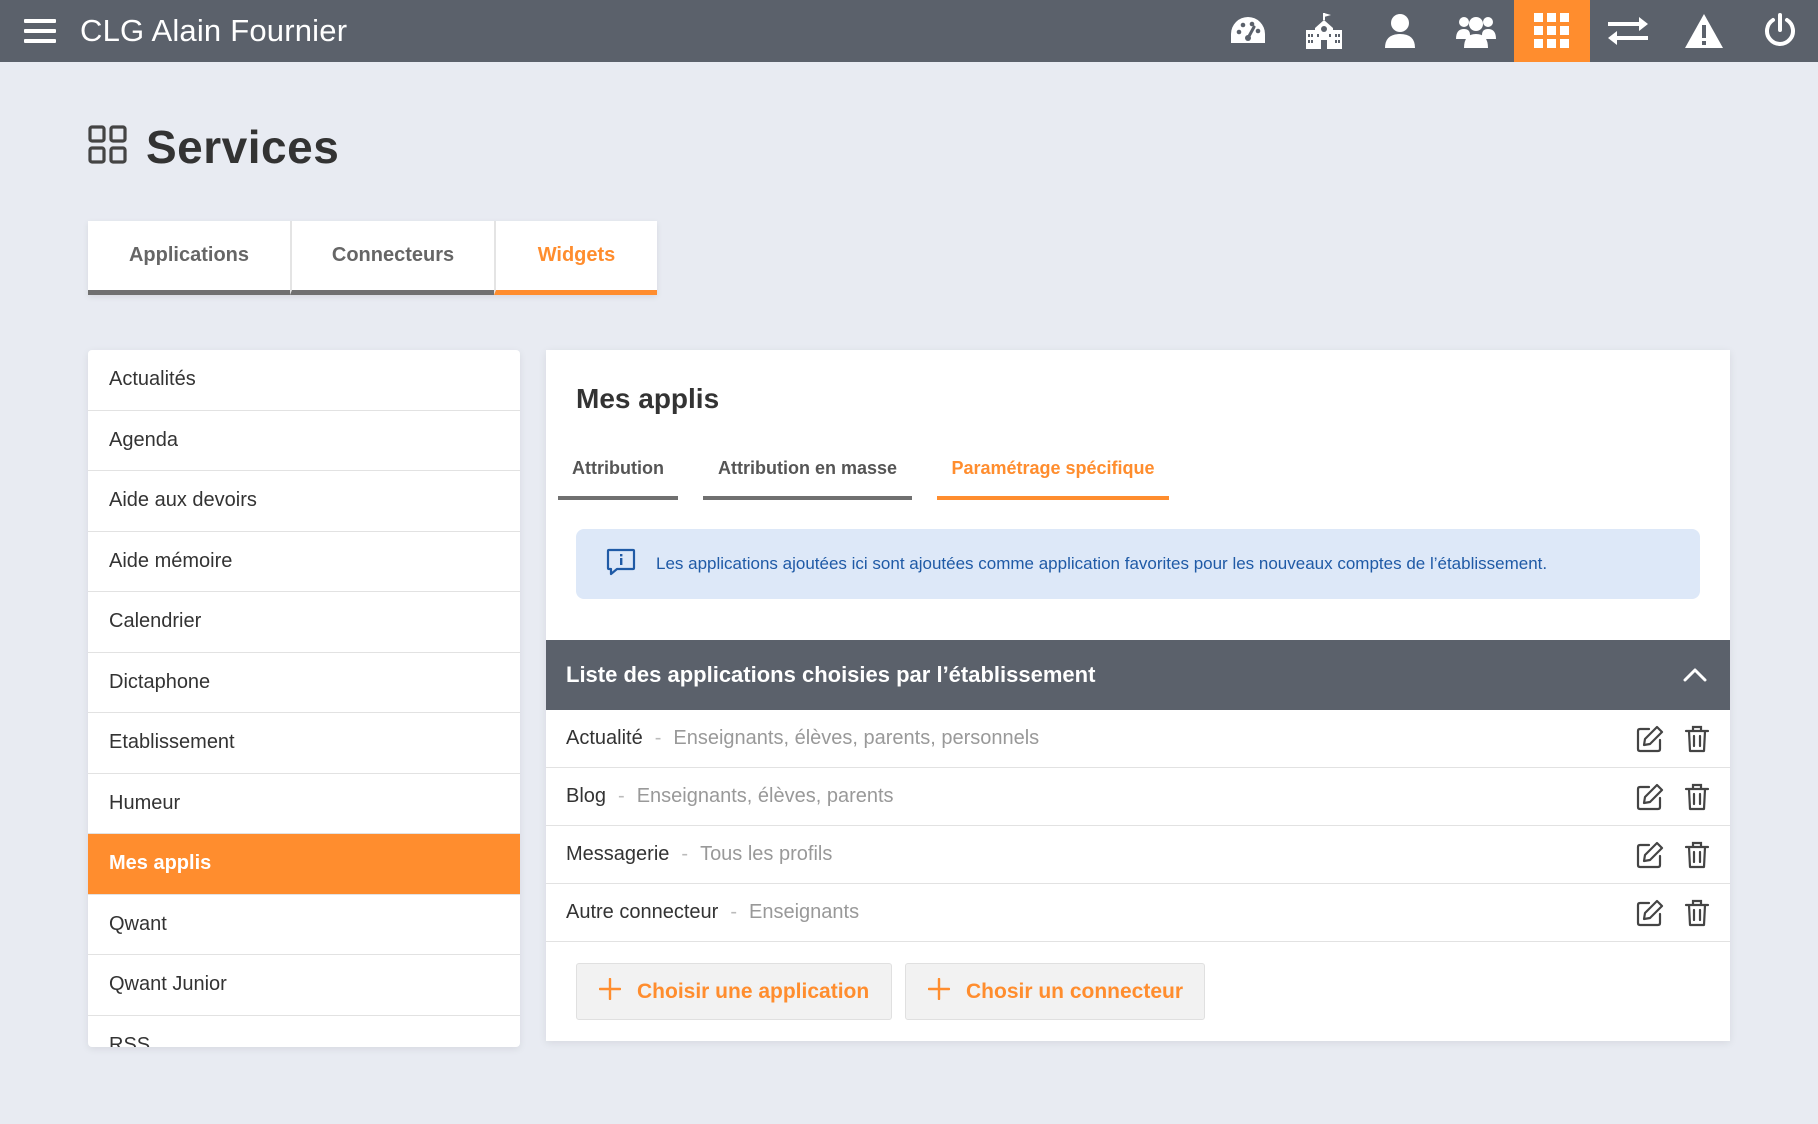 The height and width of the screenshot is (1124, 1818). Describe the element at coordinates (1248, 31) in the screenshot. I see `dashboard-icon` at that location.